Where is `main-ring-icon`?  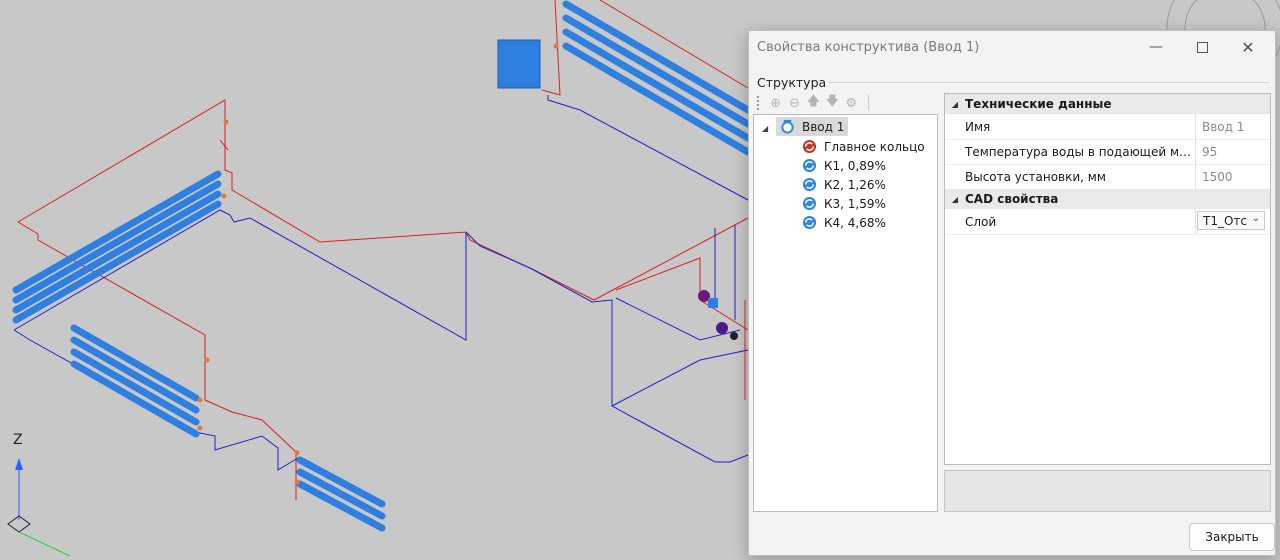 main-ring-icon is located at coordinates (809, 146).